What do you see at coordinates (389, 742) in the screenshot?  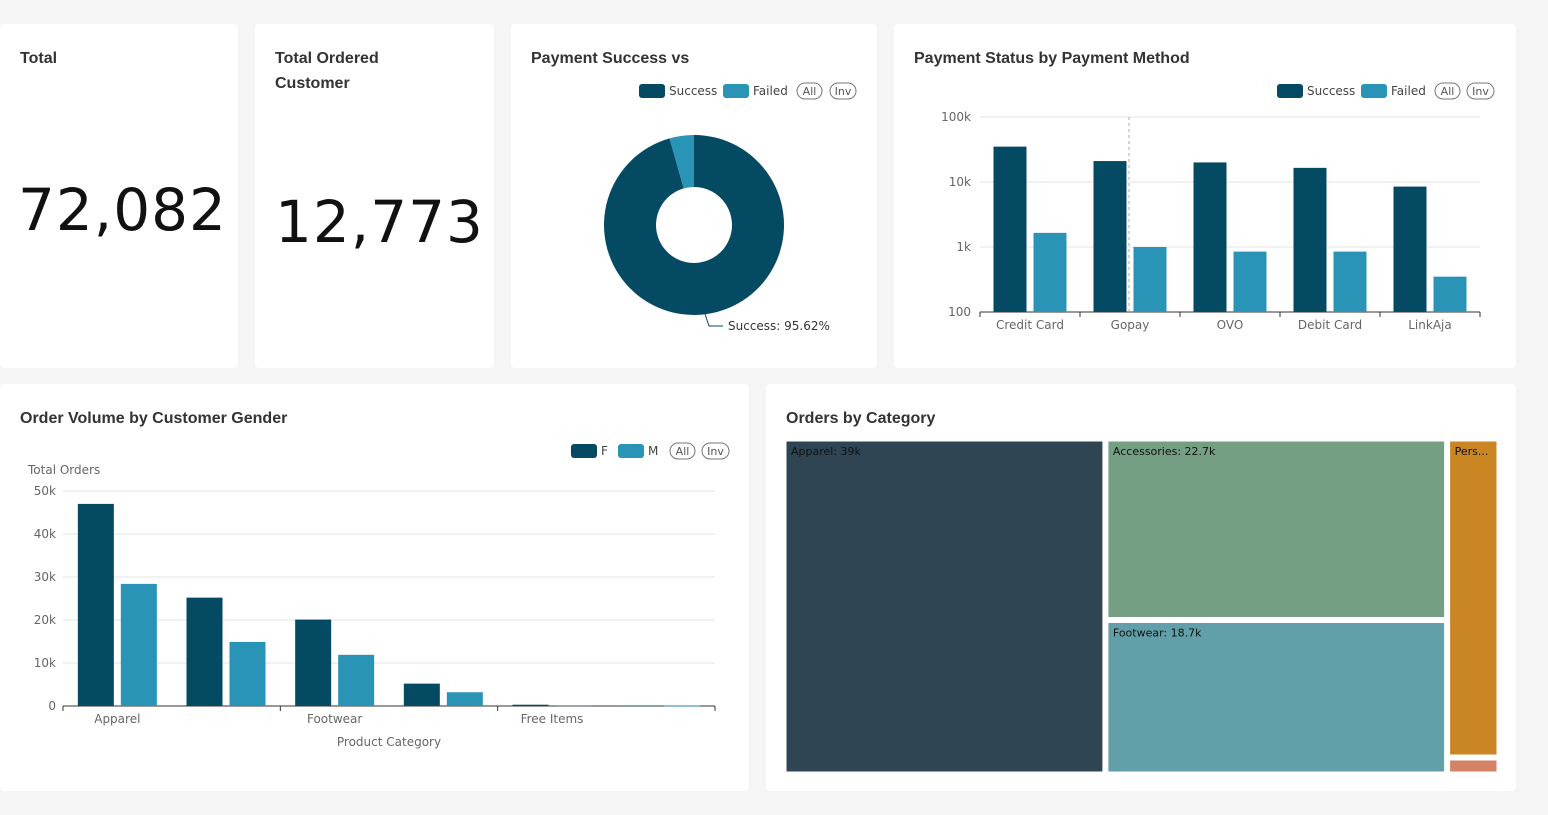 I see `x-axis-title: Product Category` at bounding box center [389, 742].